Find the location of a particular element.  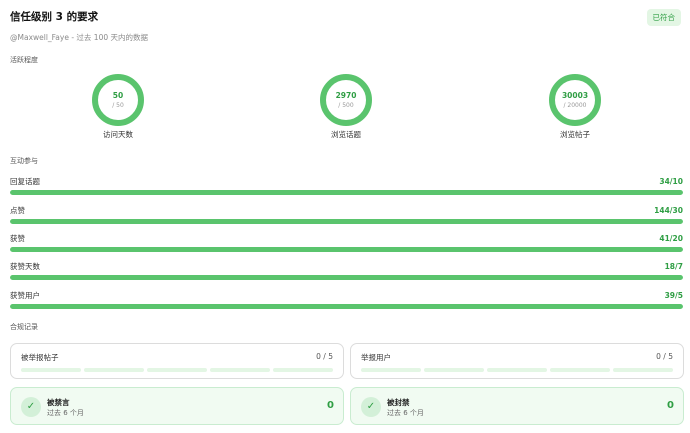

progress-ring: 50 / 50 is located at coordinates (118, 100).